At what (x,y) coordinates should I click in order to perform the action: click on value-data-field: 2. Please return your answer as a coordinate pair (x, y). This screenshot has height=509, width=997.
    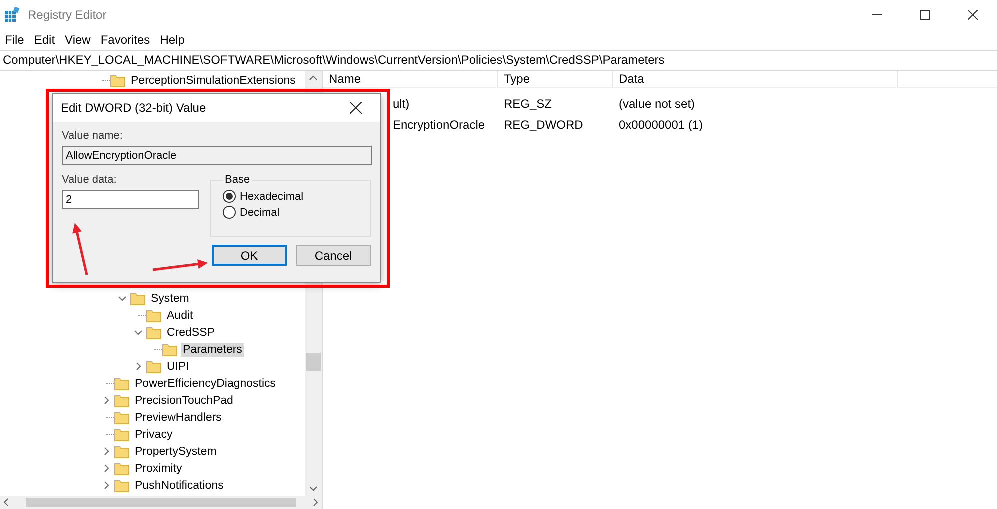
    Looking at the image, I should click on (130, 199).